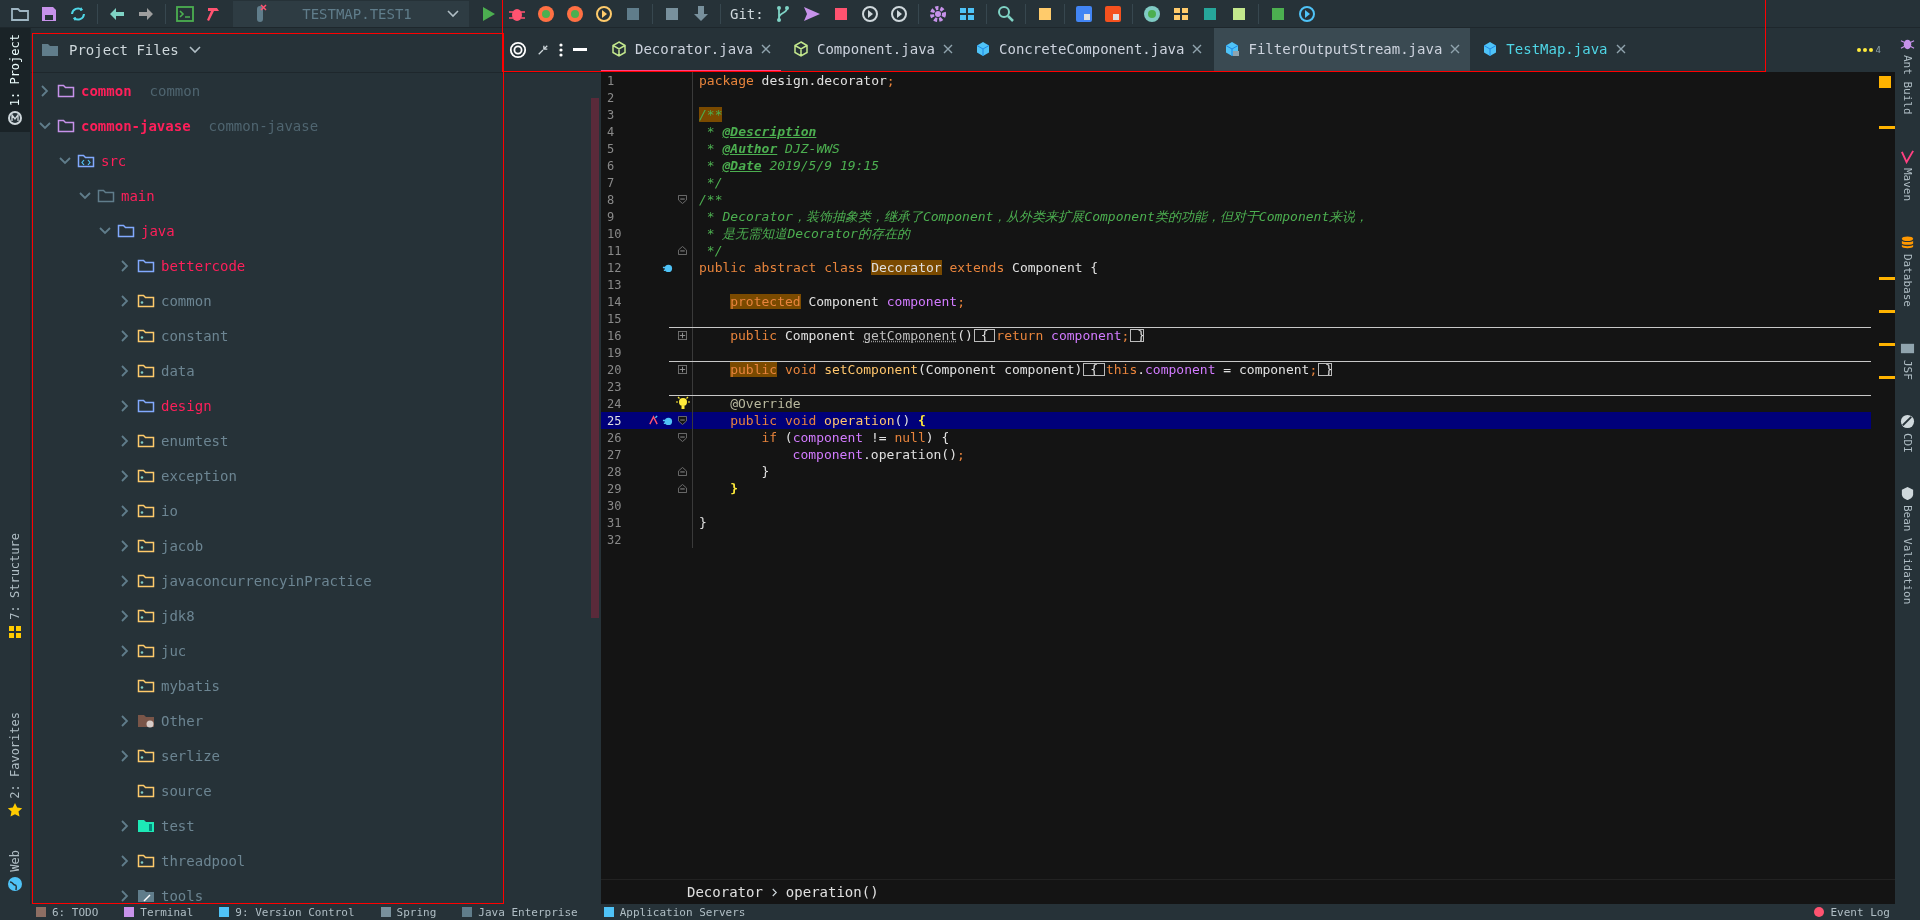  Describe the element at coordinates (203, 860) in the screenshot. I see `tree-item: threadpool` at that location.